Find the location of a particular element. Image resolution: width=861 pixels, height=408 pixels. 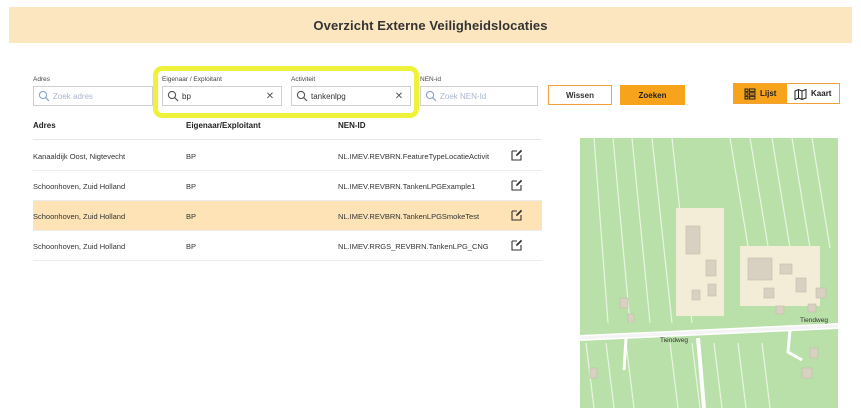

nen-label: NEN-id is located at coordinates (430, 79).